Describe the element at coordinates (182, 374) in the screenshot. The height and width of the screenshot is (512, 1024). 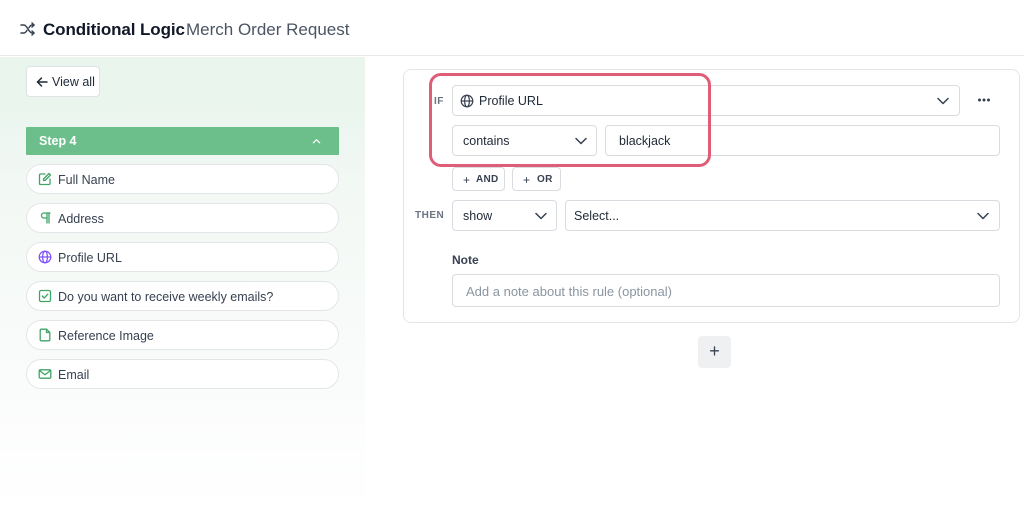
I see `sidebar-field-email: Email` at that location.